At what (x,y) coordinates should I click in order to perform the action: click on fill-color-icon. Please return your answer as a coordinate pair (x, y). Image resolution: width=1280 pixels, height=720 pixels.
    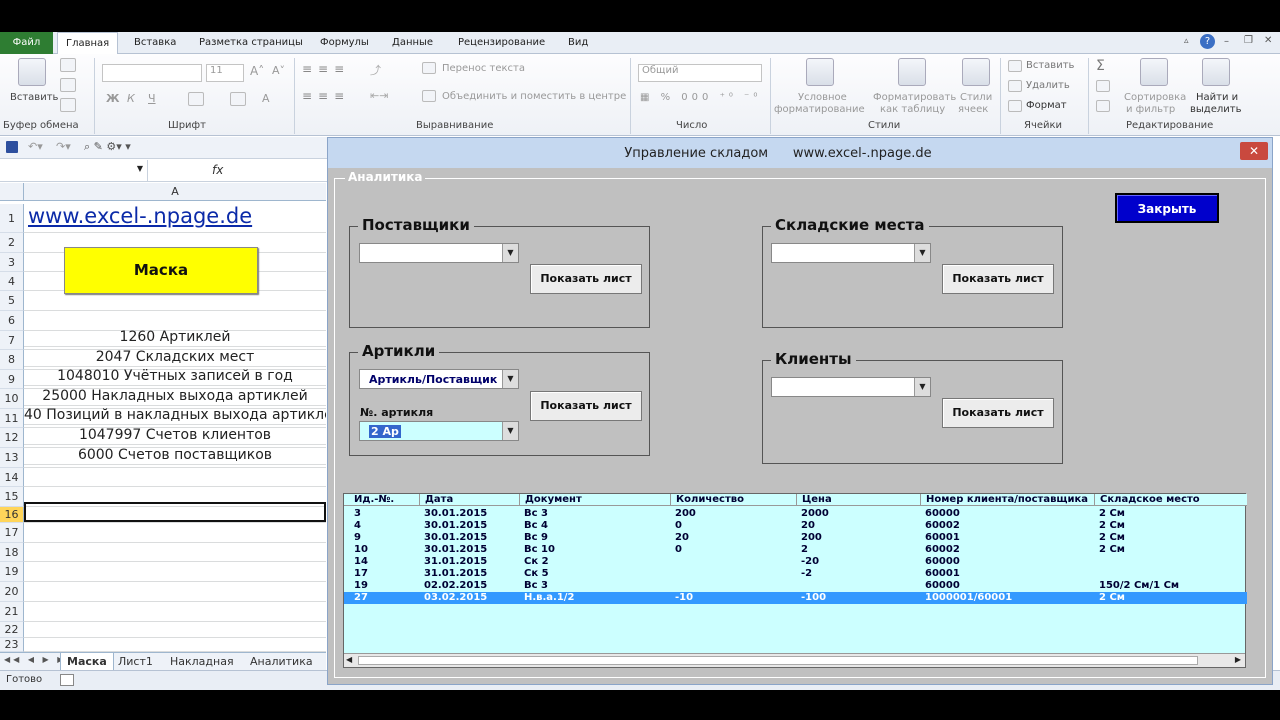
    Looking at the image, I should click on (238, 99).